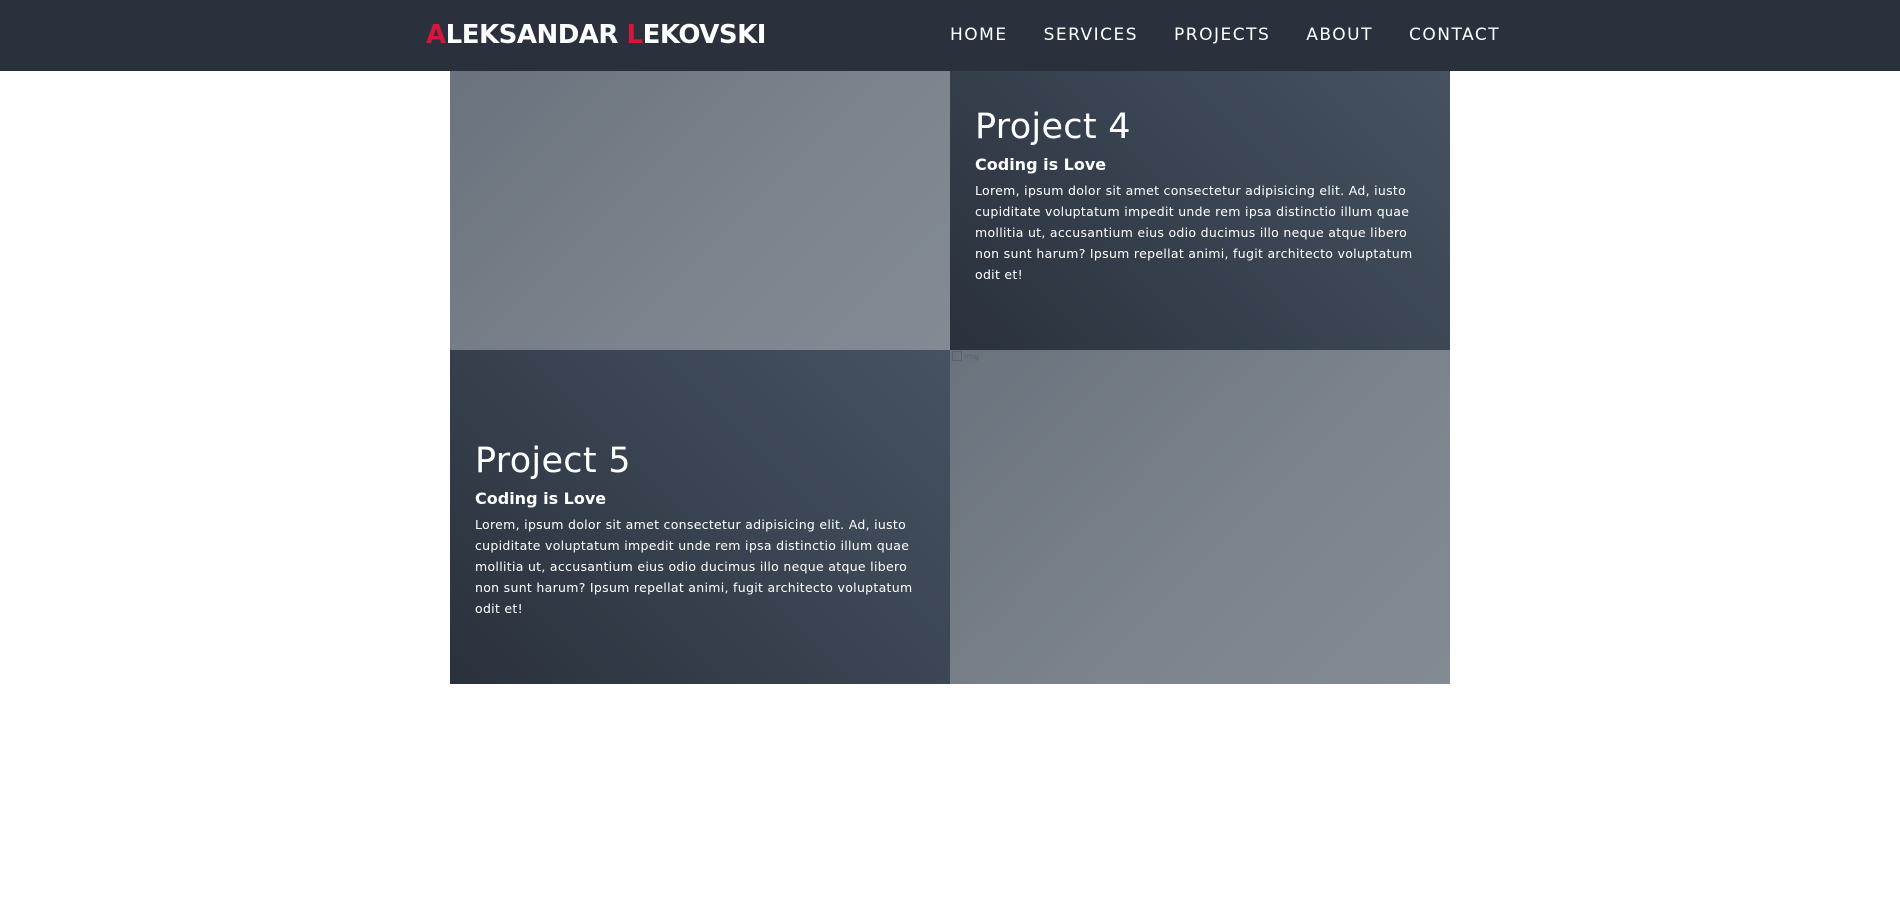 This screenshot has height=899, width=1900. What do you see at coordinates (635, 35) in the screenshot?
I see `brand-last-initial: L` at bounding box center [635, 35].